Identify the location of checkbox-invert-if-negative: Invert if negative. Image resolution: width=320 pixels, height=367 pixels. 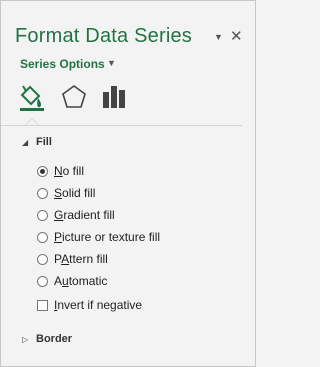
(89, 305).